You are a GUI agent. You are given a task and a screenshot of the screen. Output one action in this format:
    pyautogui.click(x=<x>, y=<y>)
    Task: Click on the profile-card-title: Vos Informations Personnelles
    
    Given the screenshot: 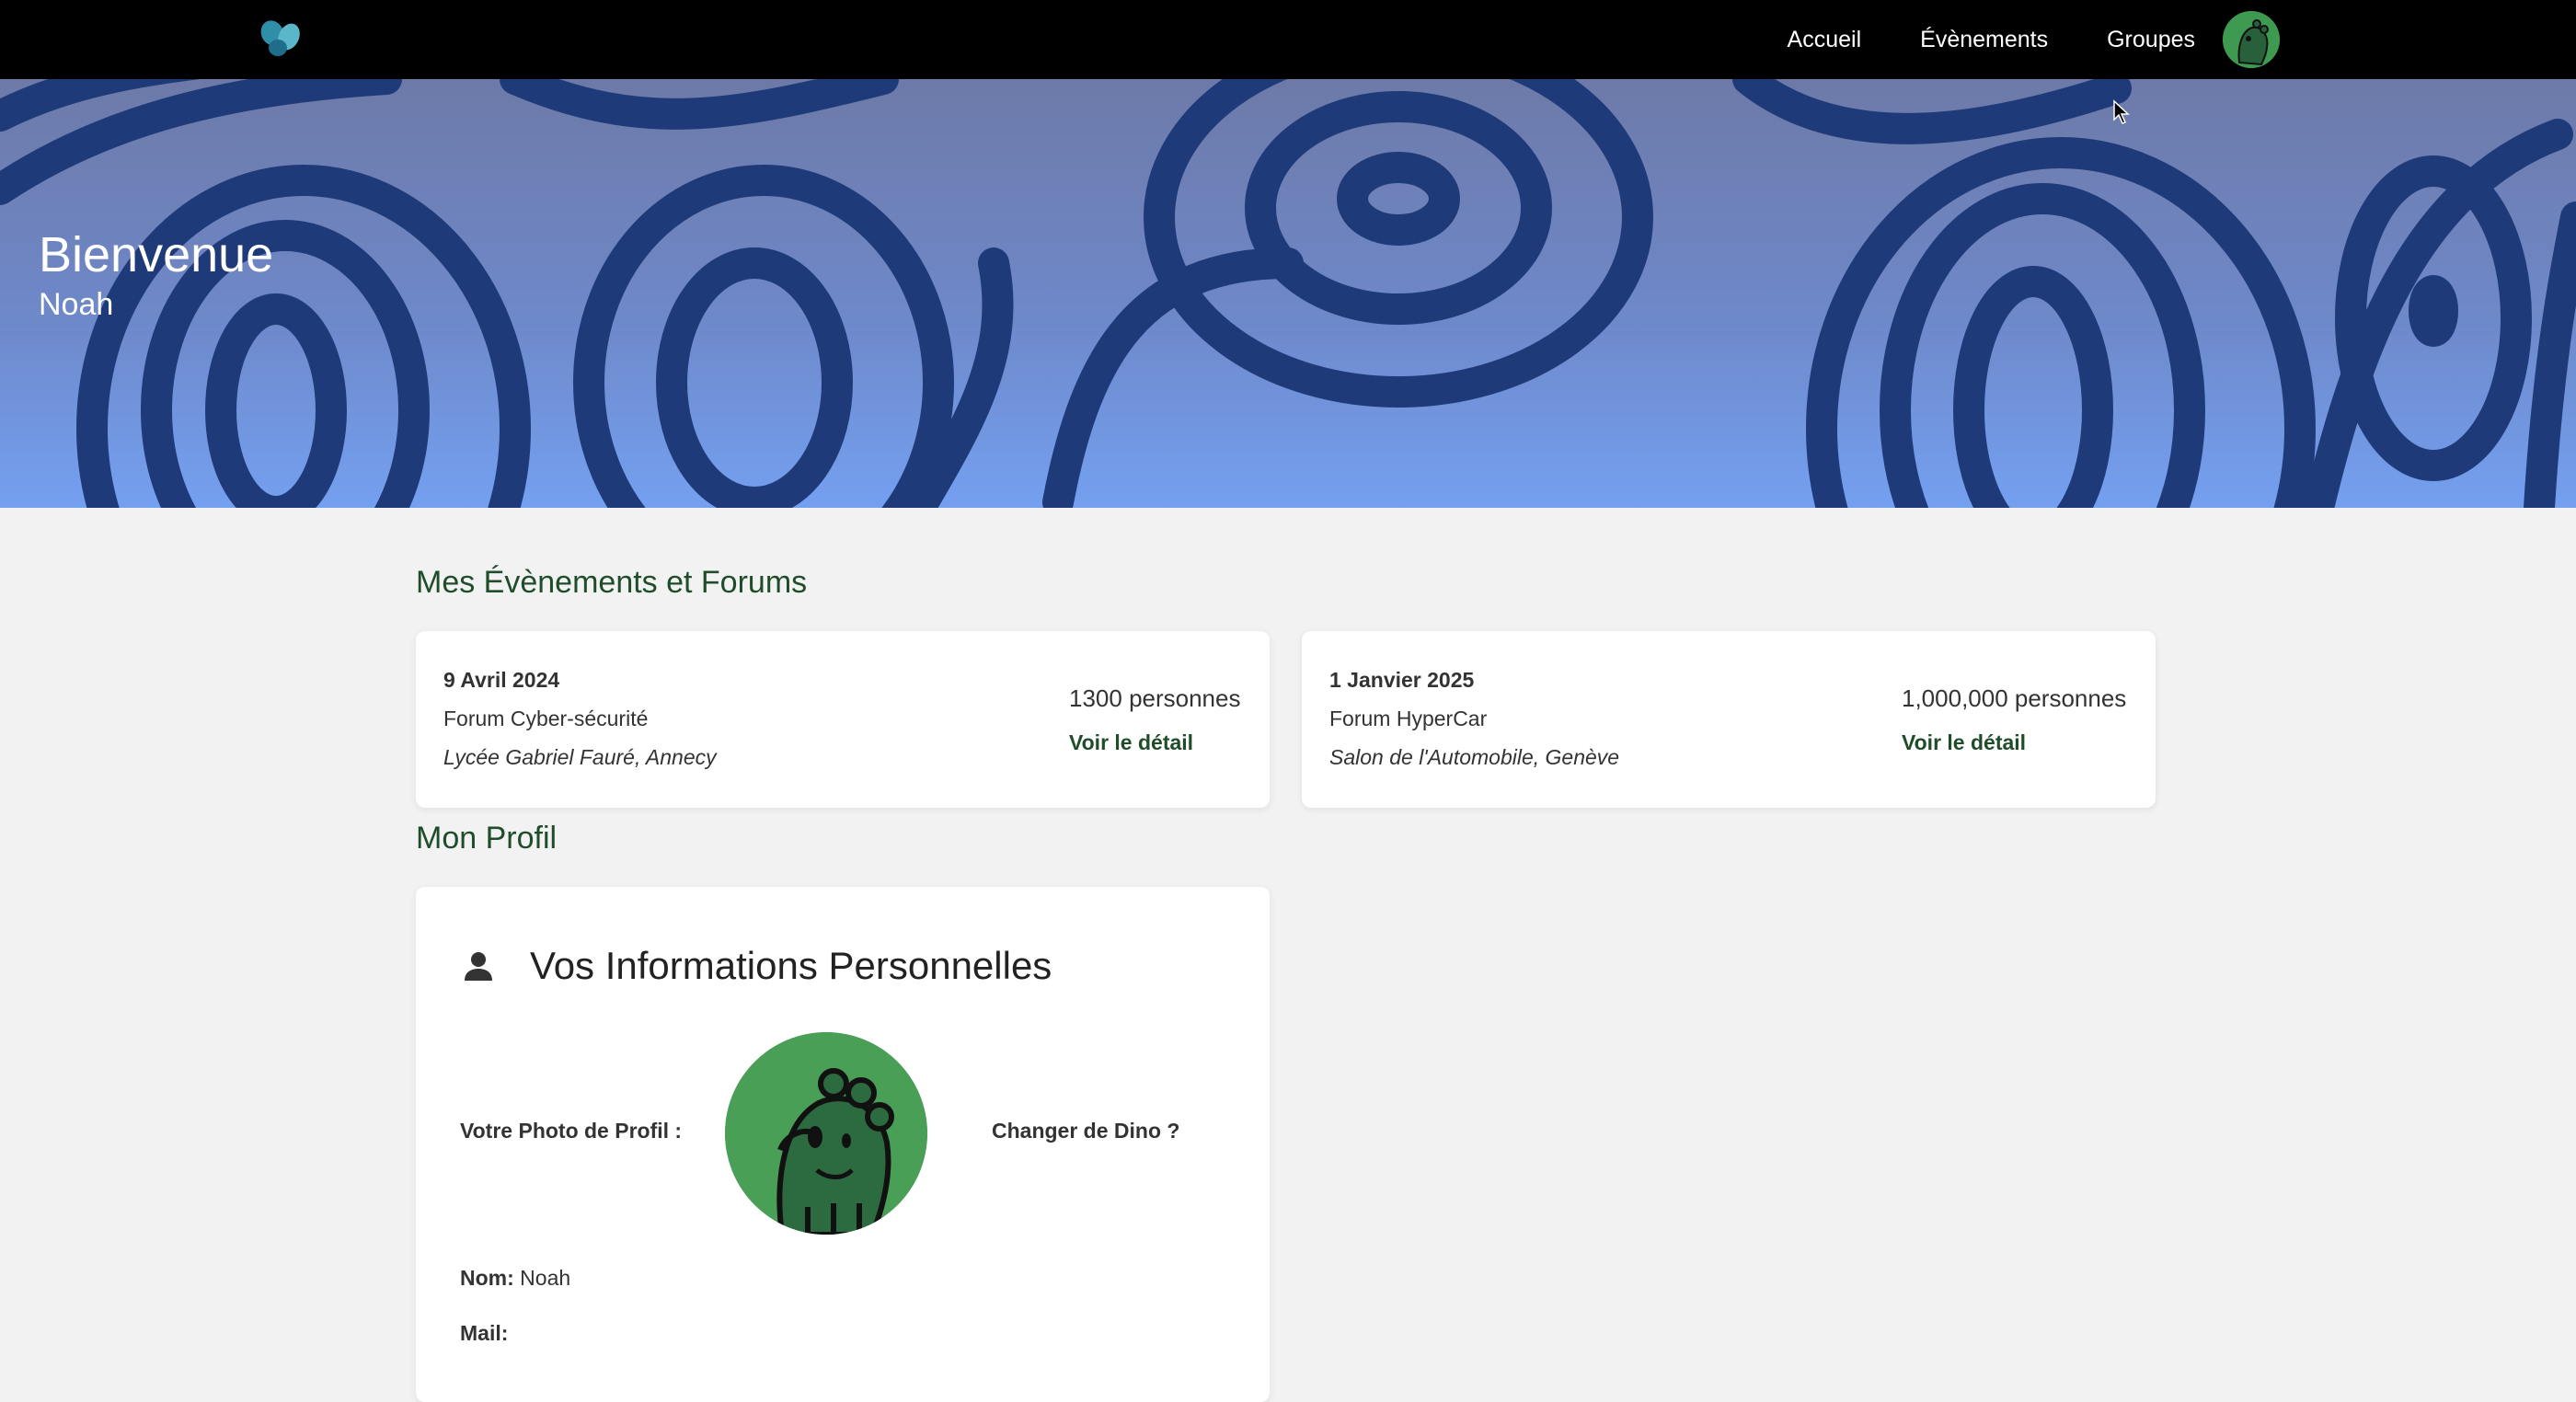 What is the action you would take?
    pyautogui.click(x=791, y=965)
    